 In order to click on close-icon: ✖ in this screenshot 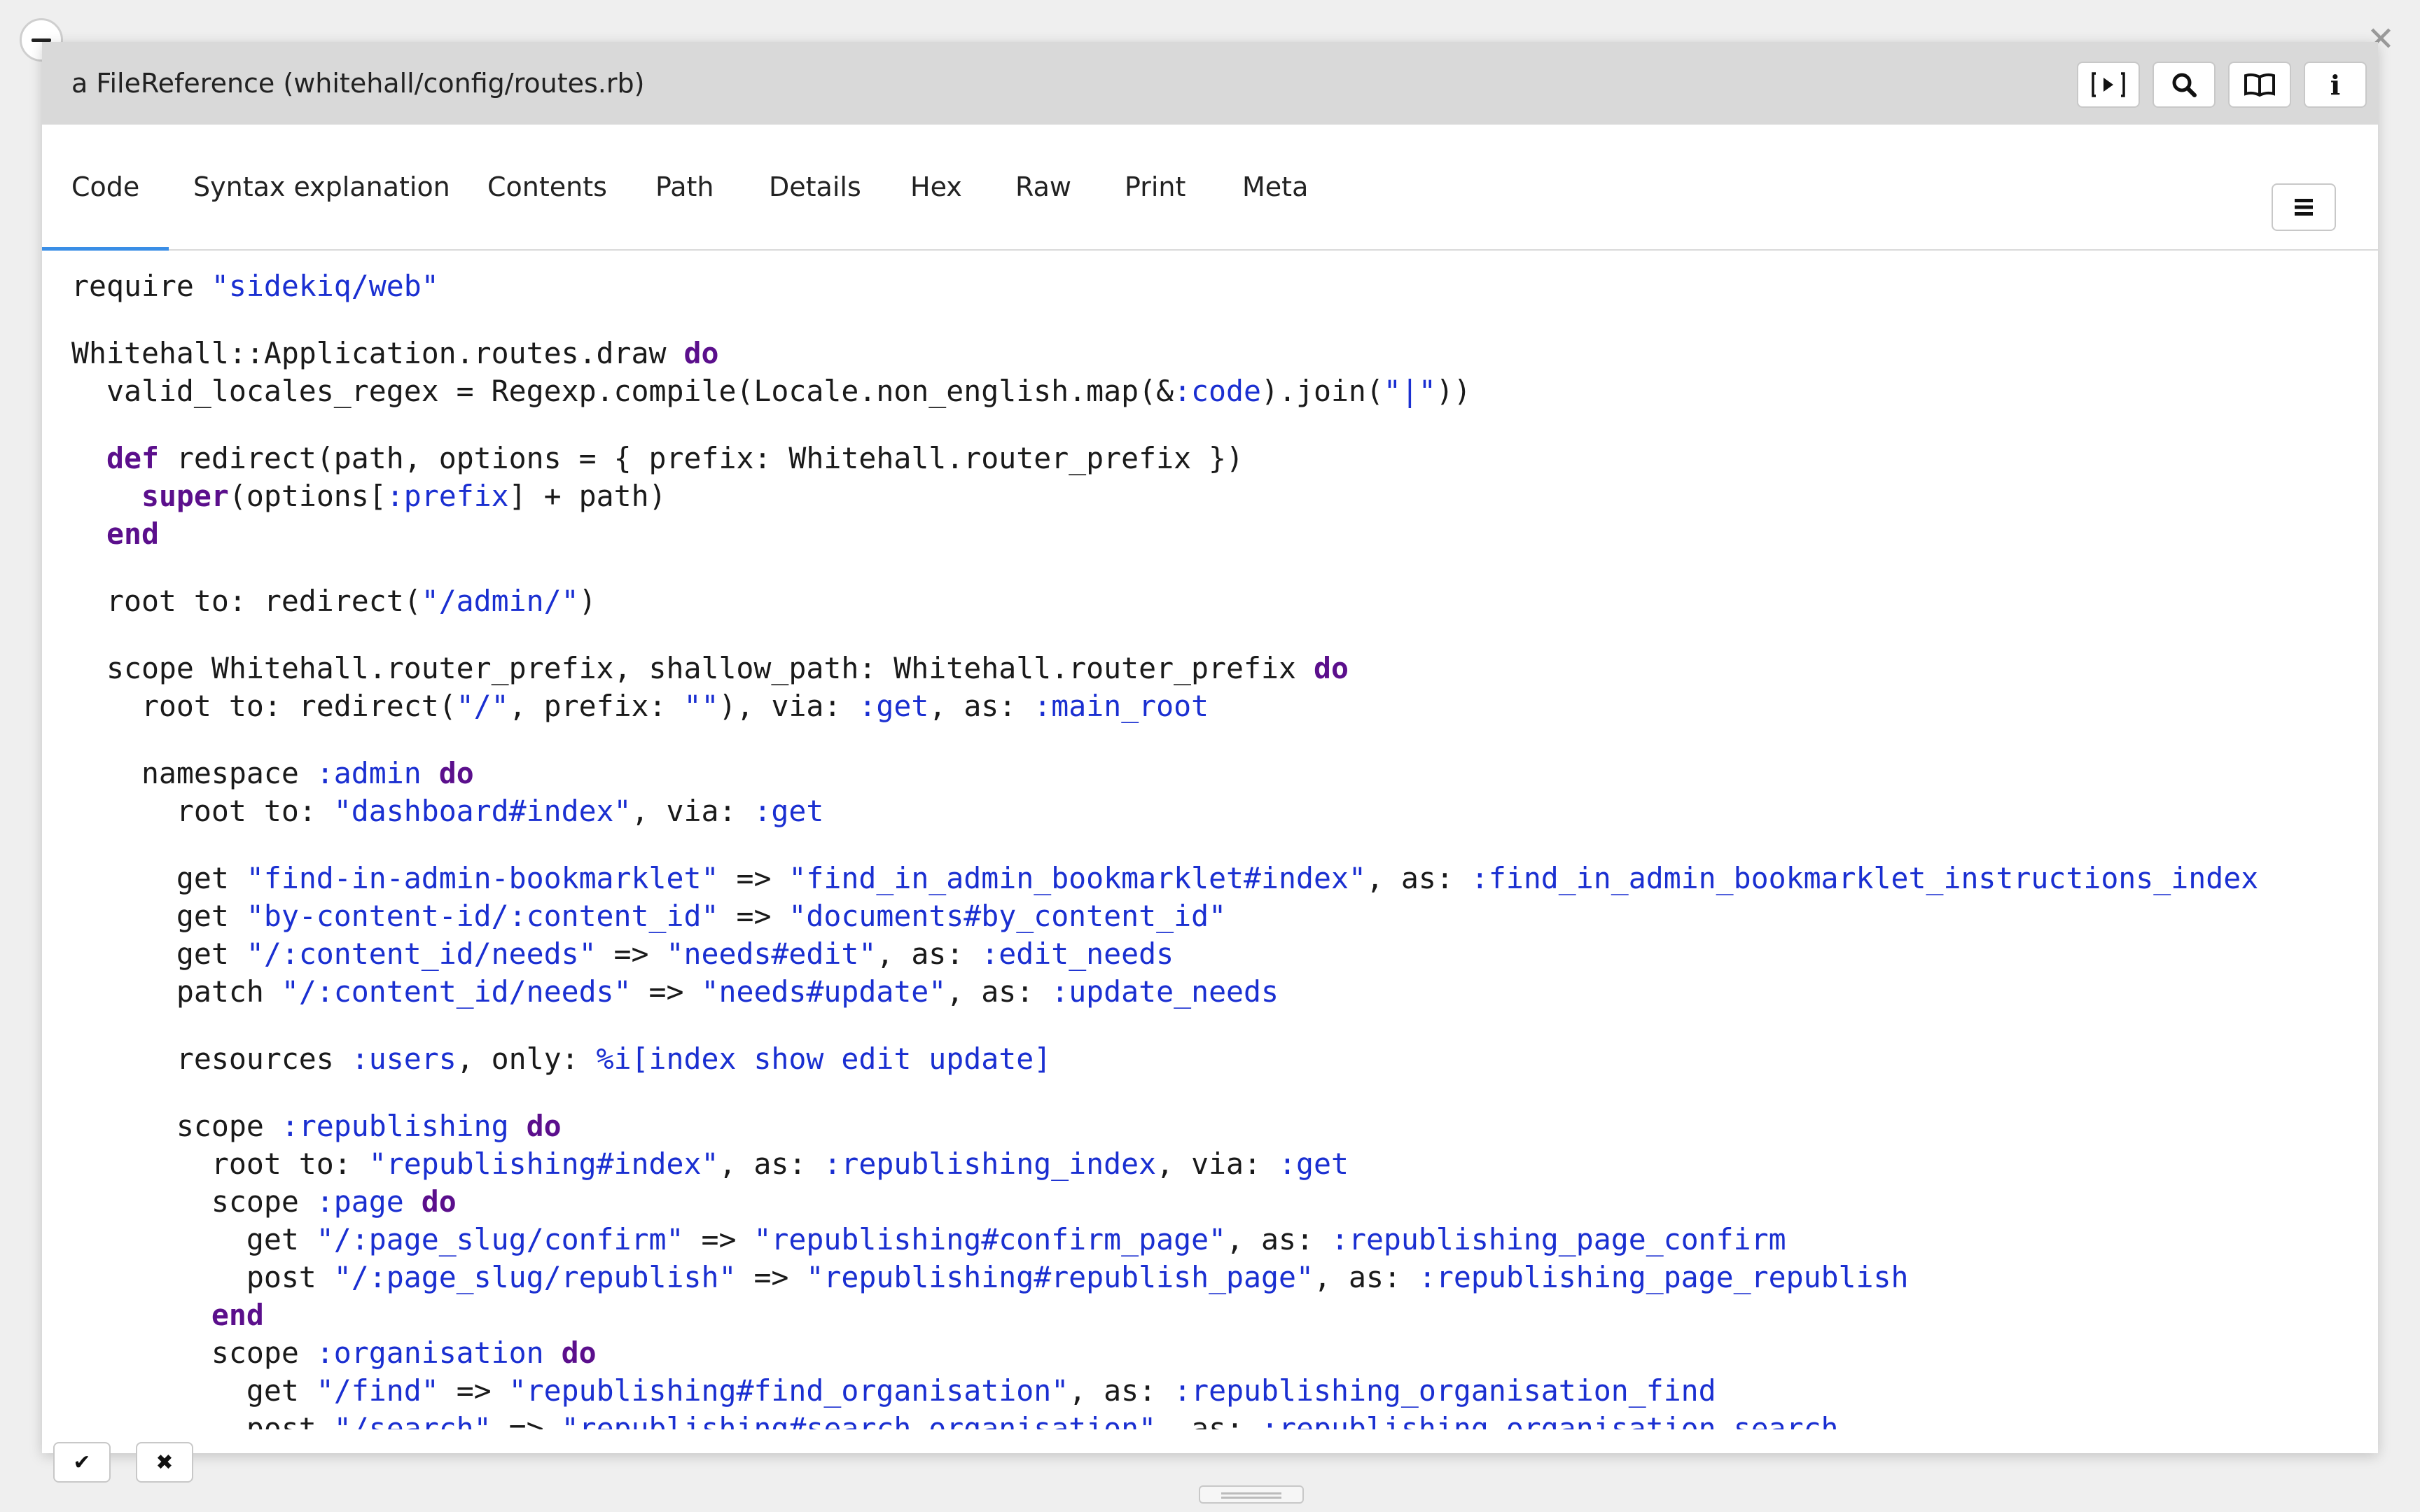, I will do `click(164, 1462)`.